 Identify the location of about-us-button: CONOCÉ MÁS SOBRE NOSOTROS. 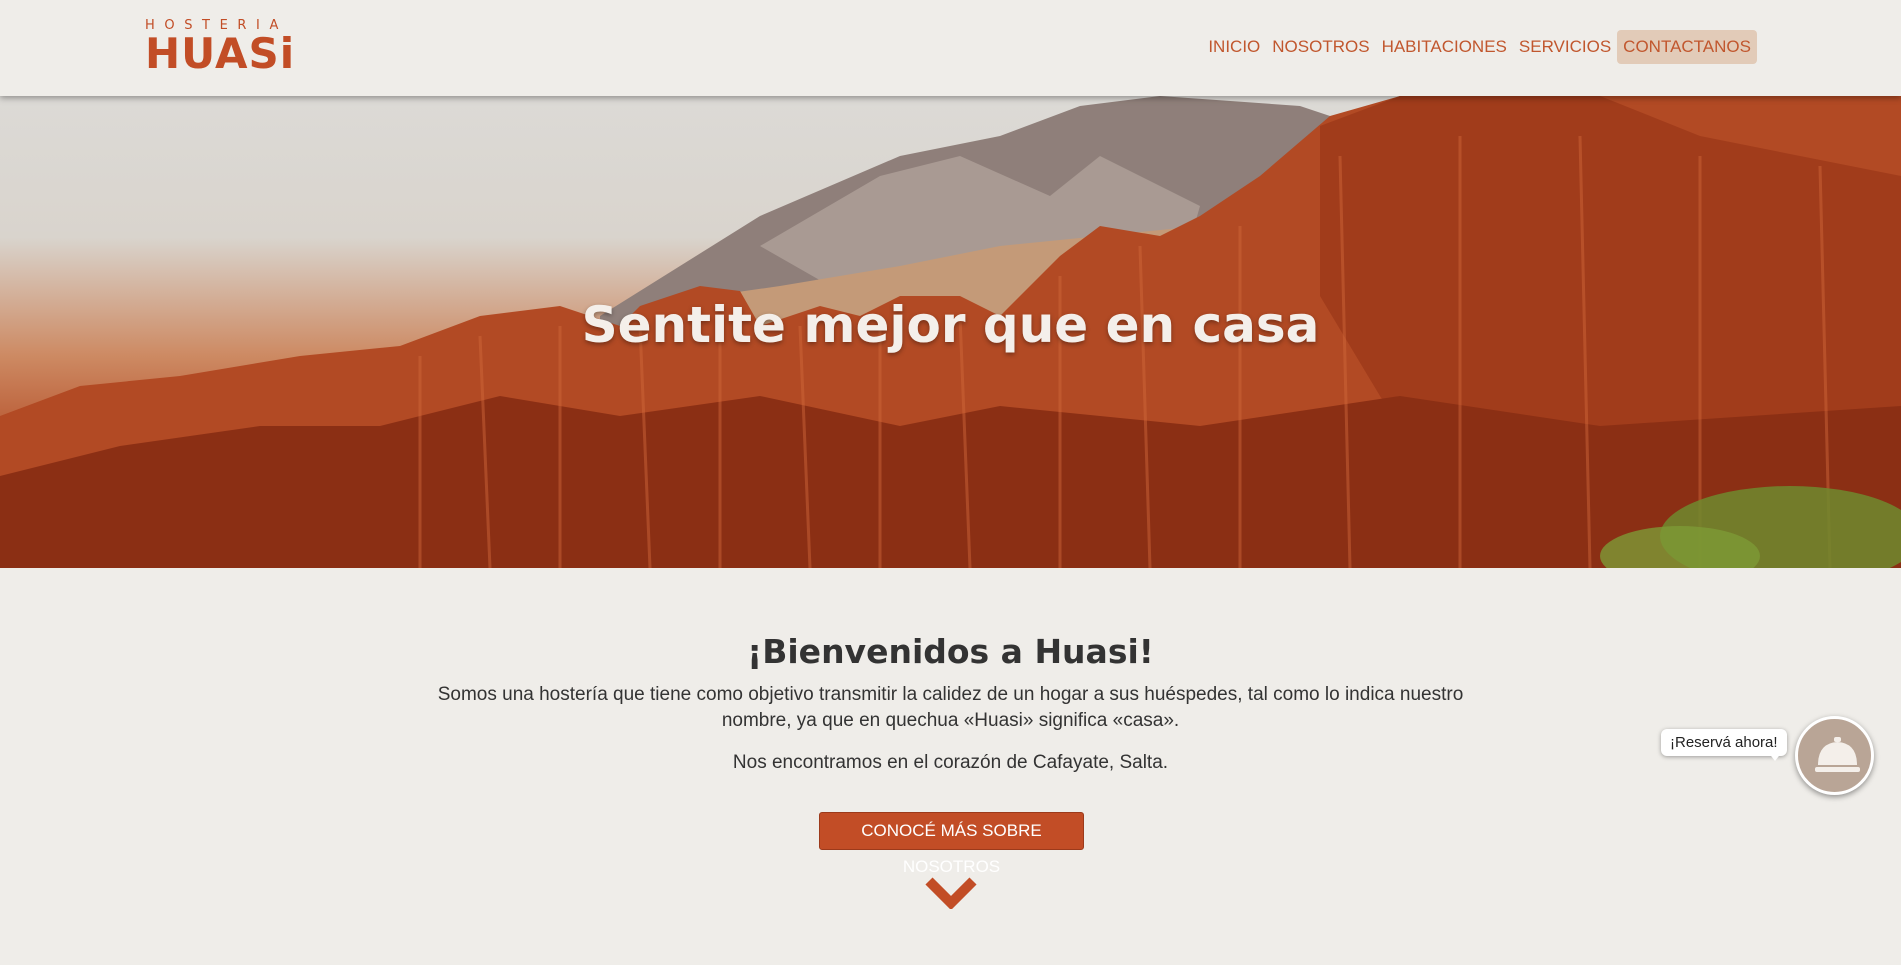
(951, 844).